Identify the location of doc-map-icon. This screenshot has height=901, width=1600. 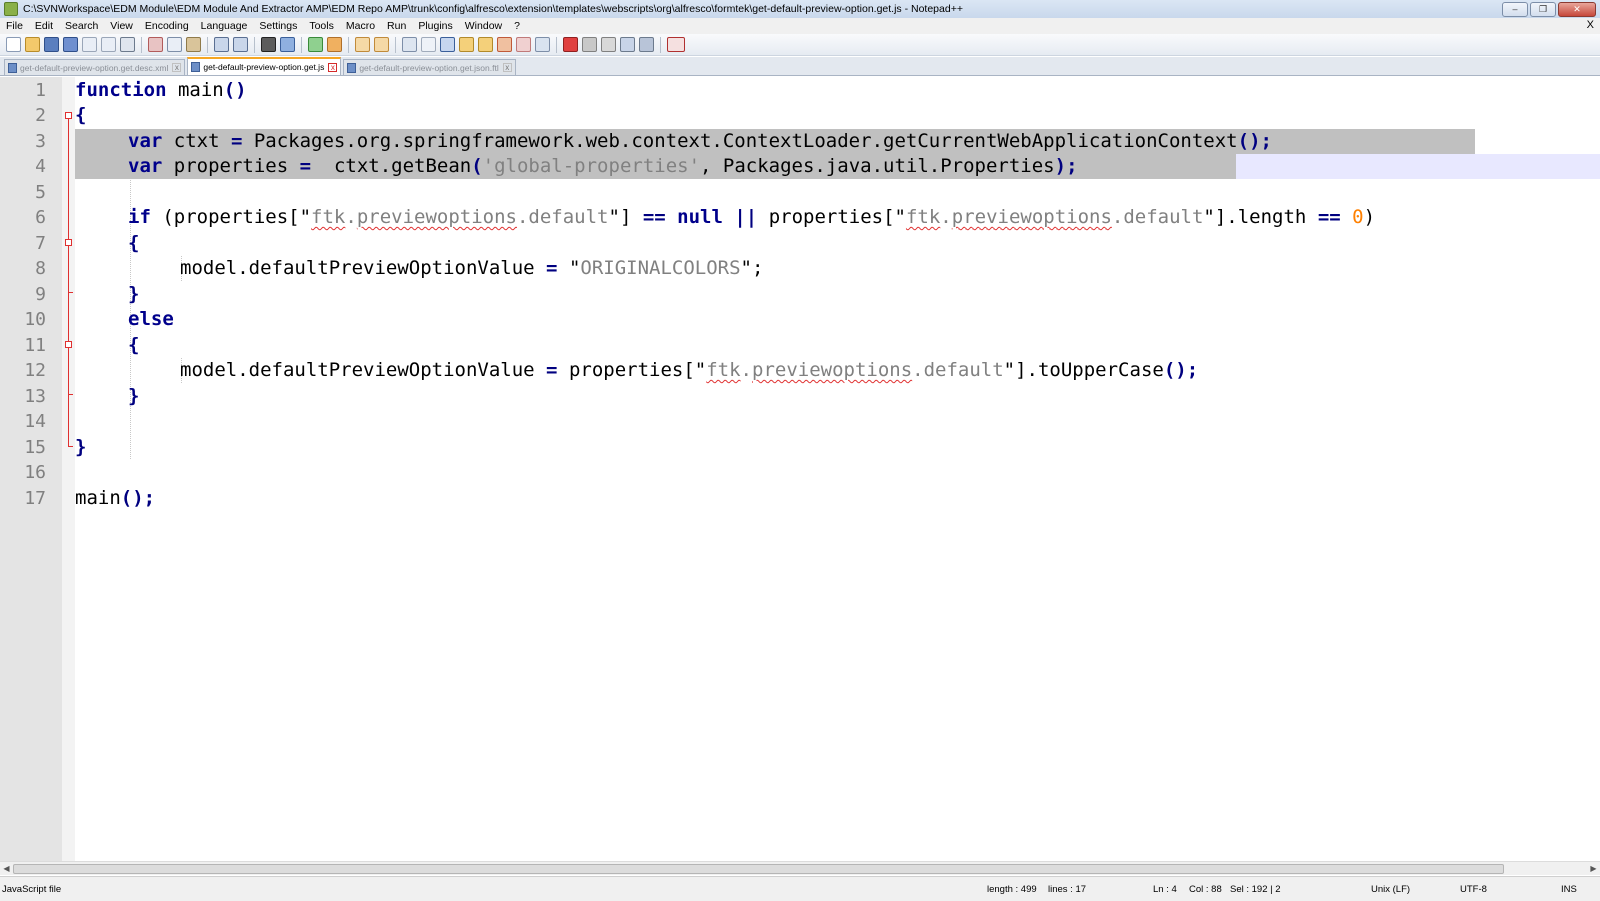
(485, 44).